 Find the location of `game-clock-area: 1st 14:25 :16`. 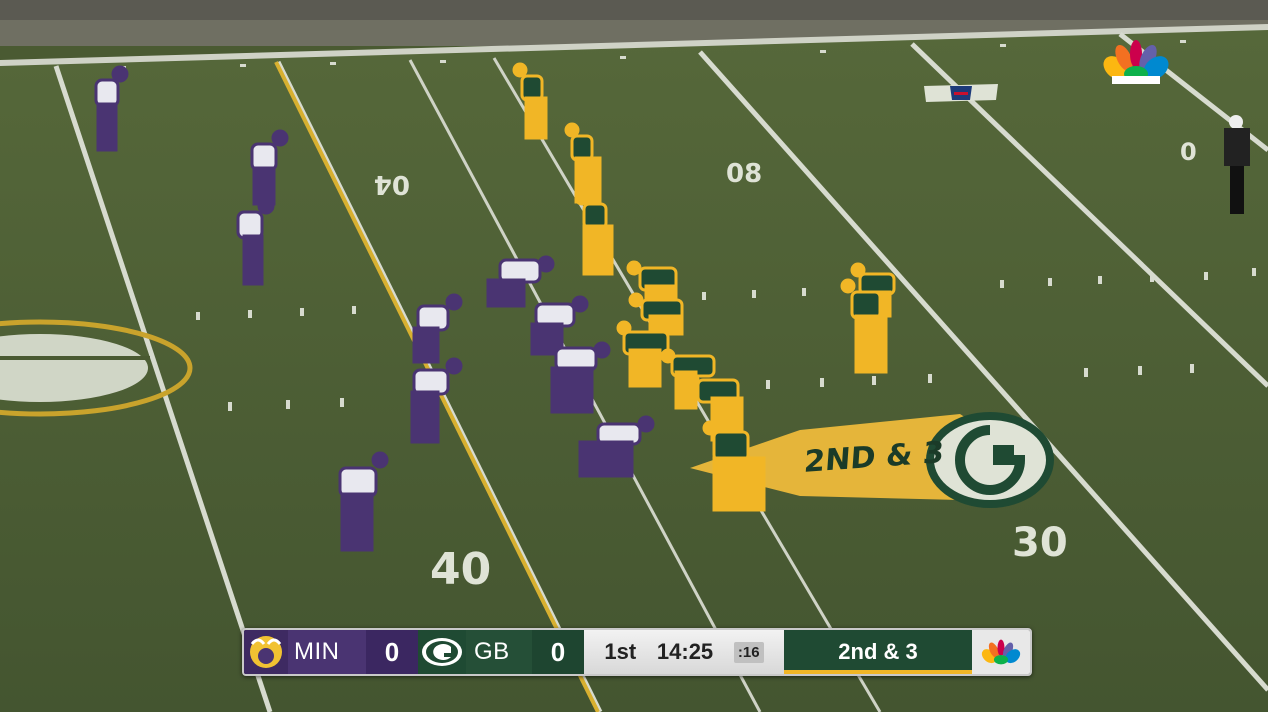

game-clock-area: 1st 14:25 :16 is located at coordinates (684, 652).